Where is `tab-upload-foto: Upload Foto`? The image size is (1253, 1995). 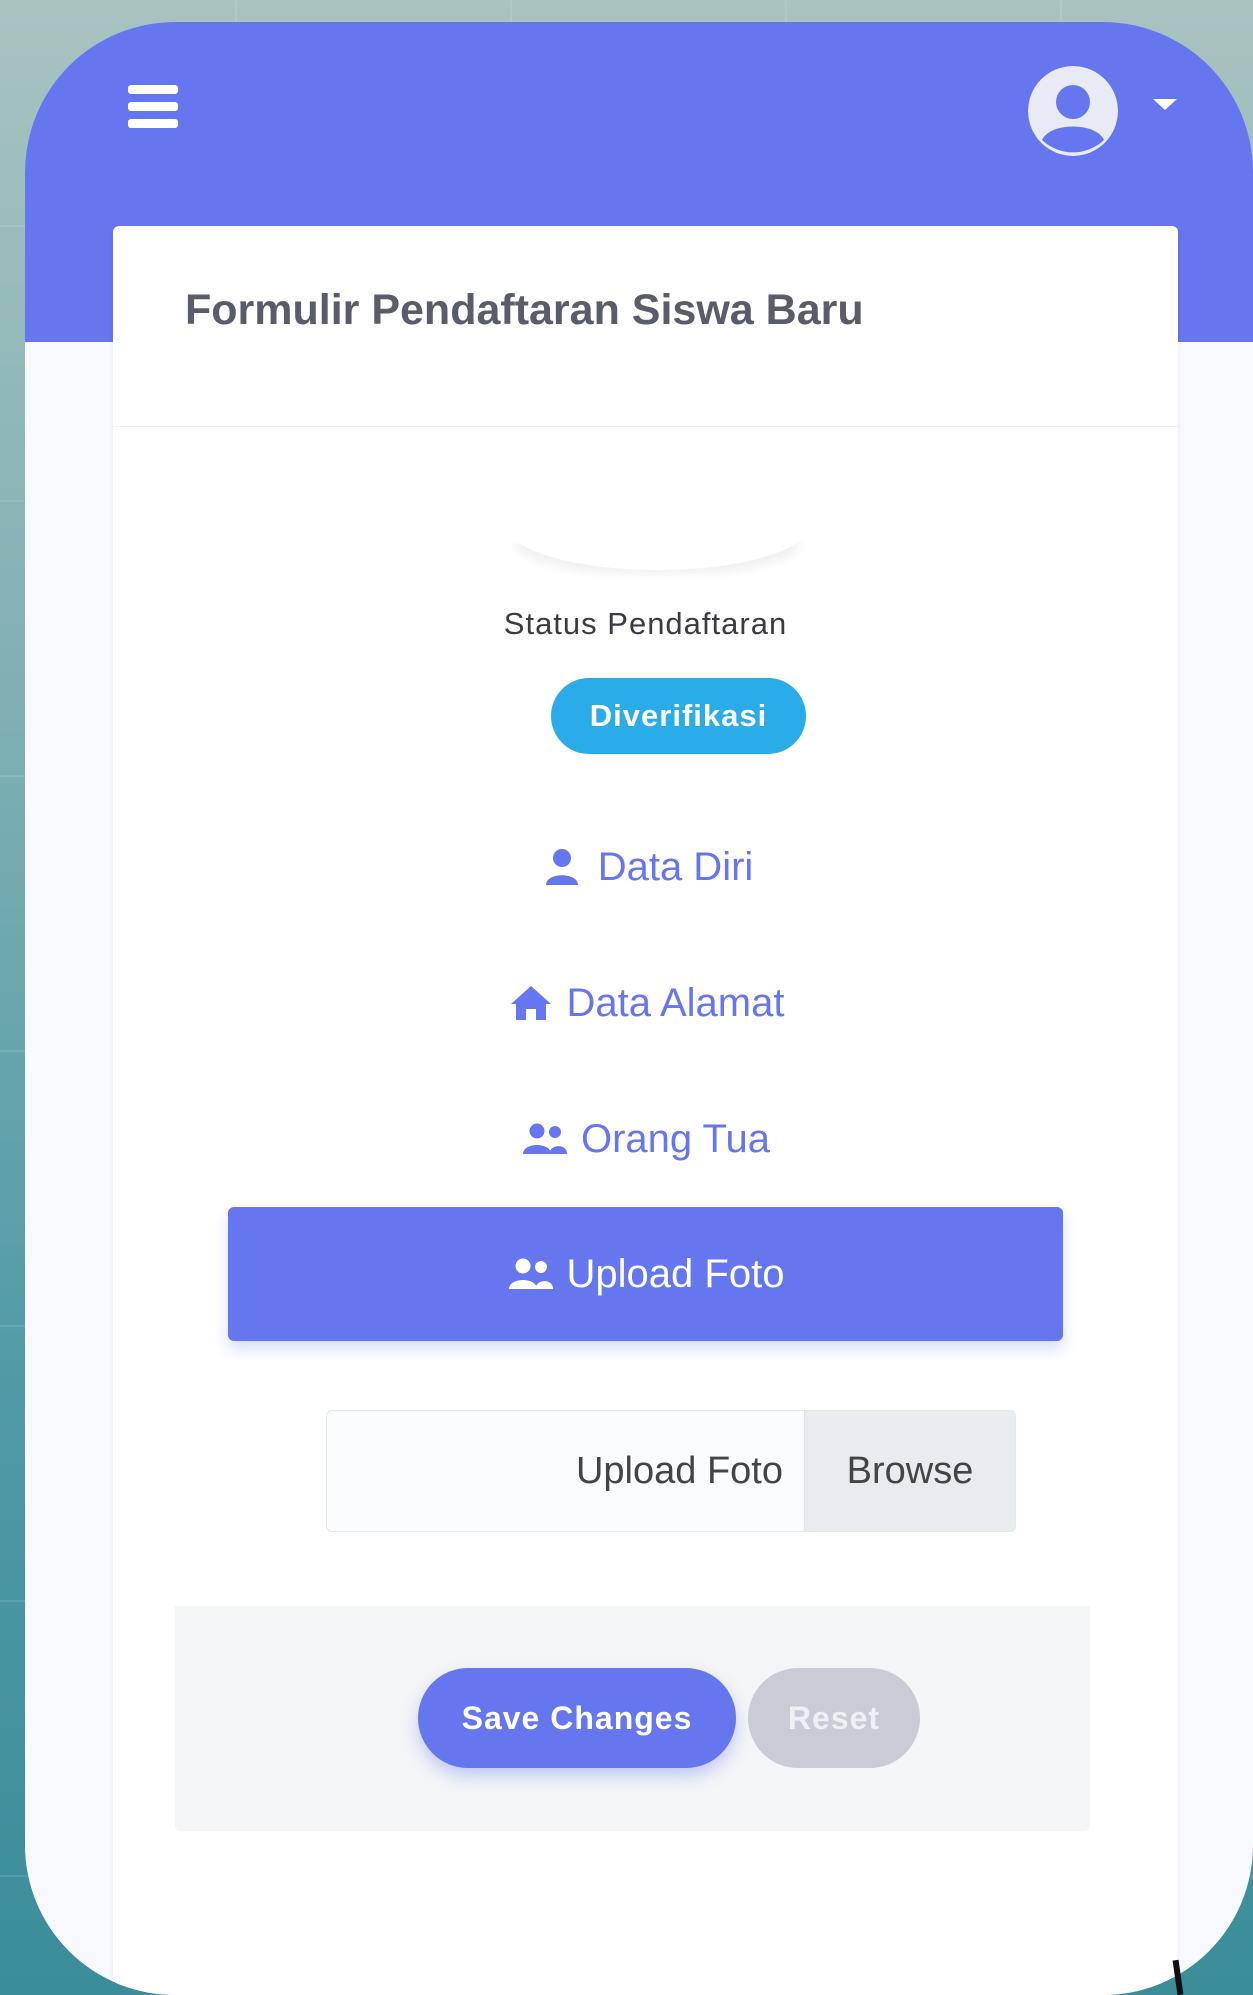 tab-upload-foto: Upload Foto is located at coordinates (645, 1274).